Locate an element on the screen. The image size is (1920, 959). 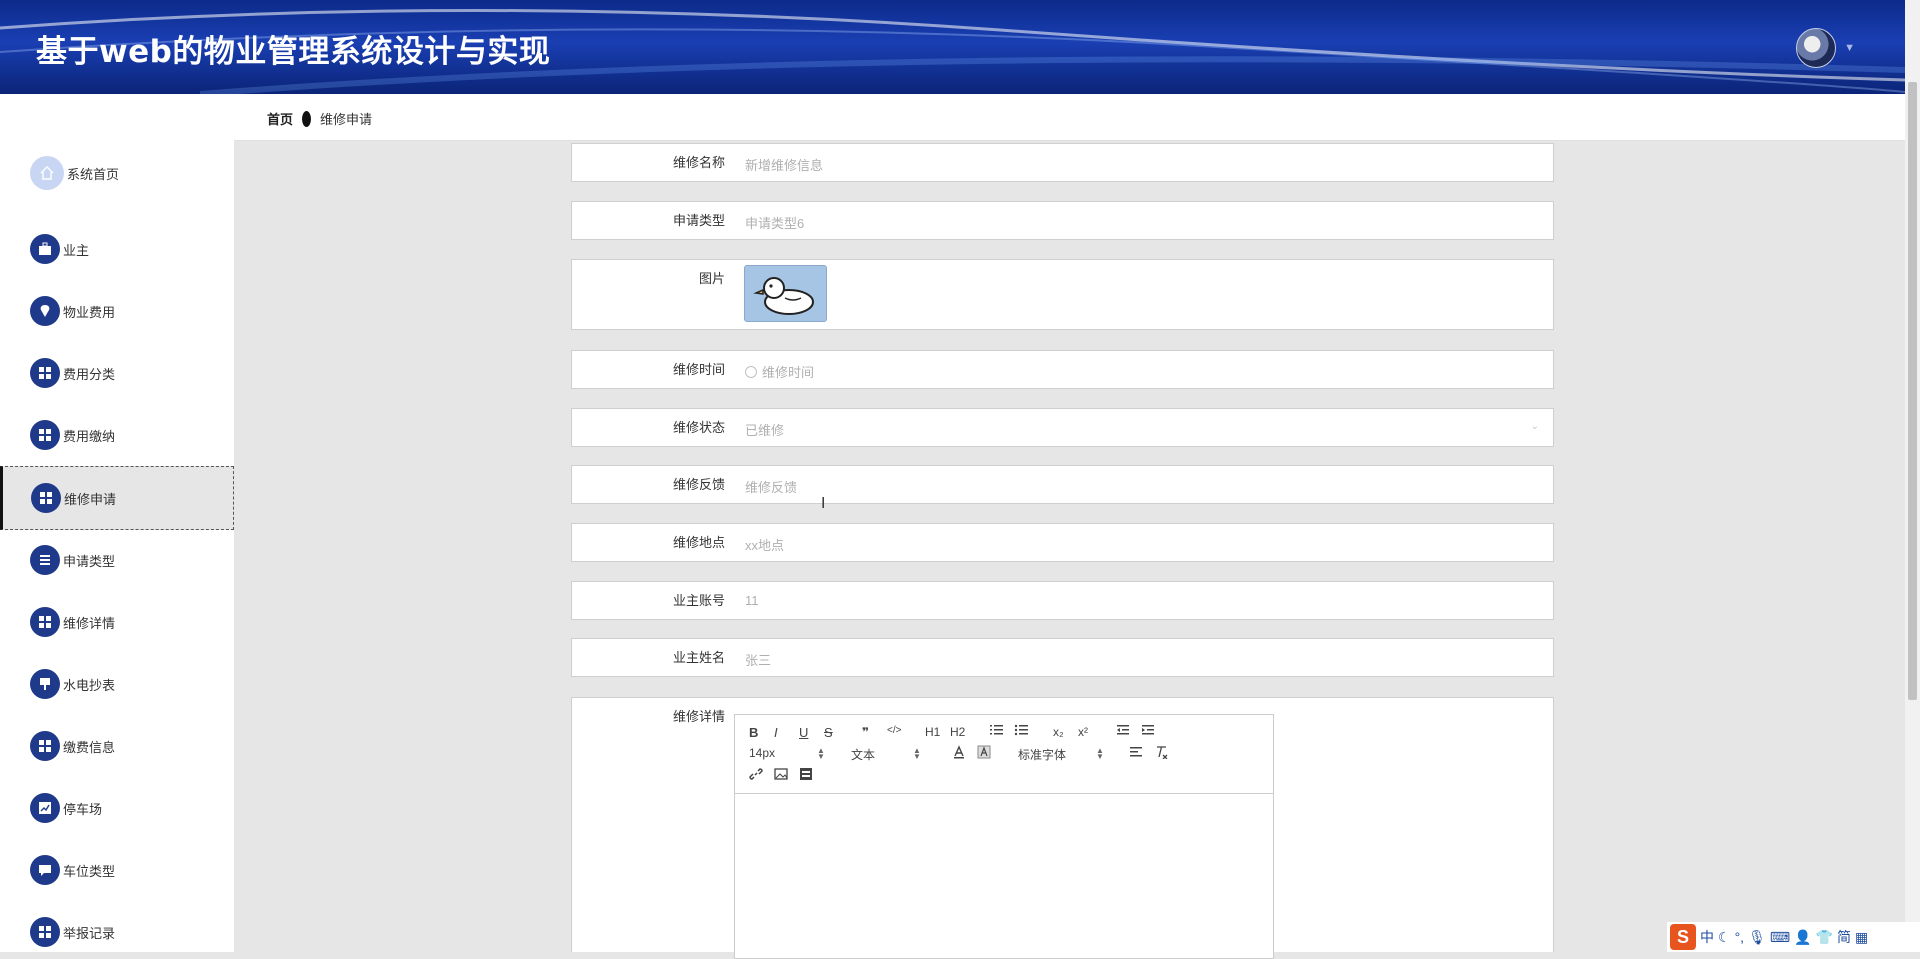
vertical-scrollbar is located at coordinates (1912, 476).